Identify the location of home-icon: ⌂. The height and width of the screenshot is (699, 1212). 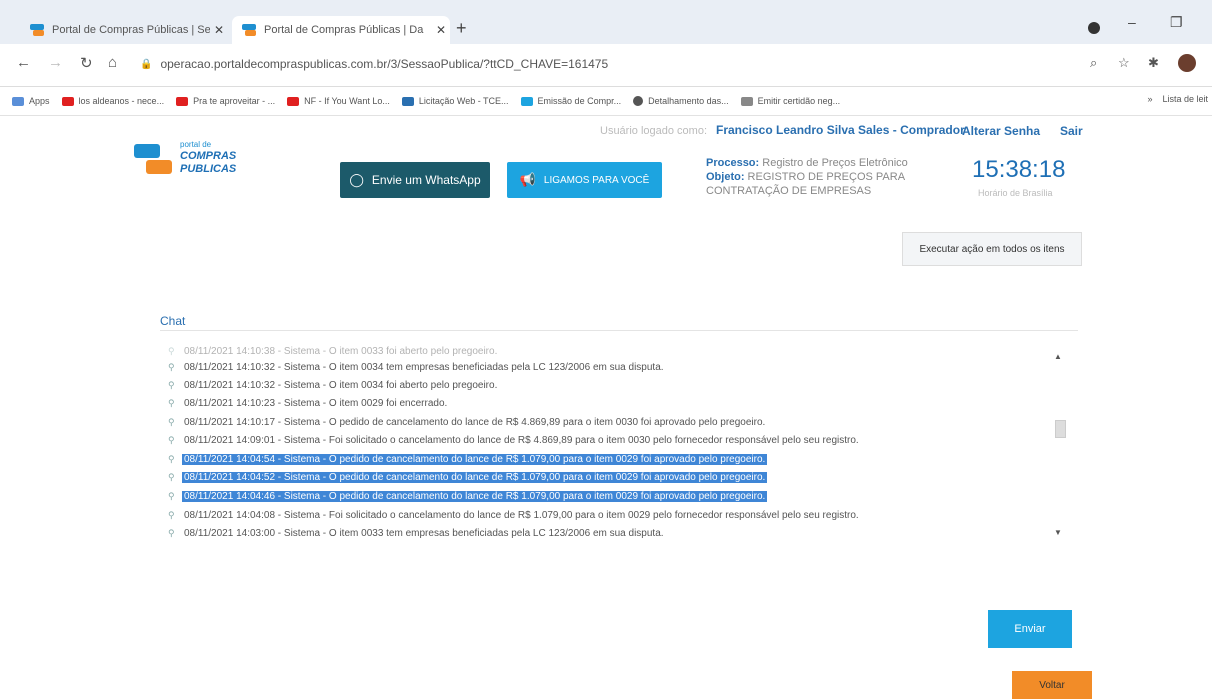
(112, 62).